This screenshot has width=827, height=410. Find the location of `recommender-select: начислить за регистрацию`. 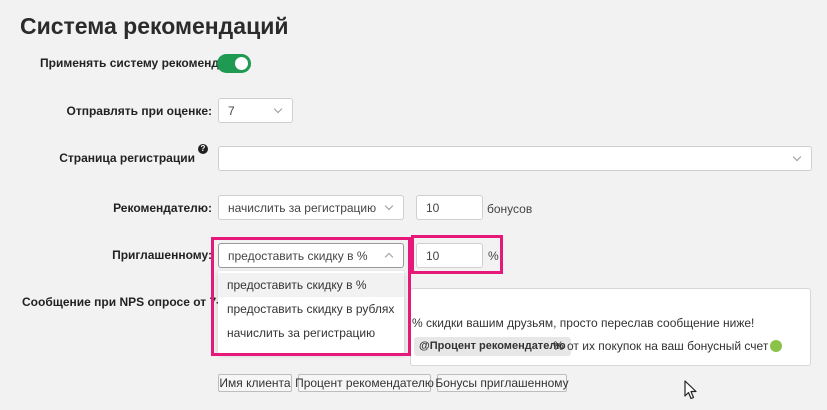

recommender-select: начислить за регистрацию is located at coordinates (311, 207).